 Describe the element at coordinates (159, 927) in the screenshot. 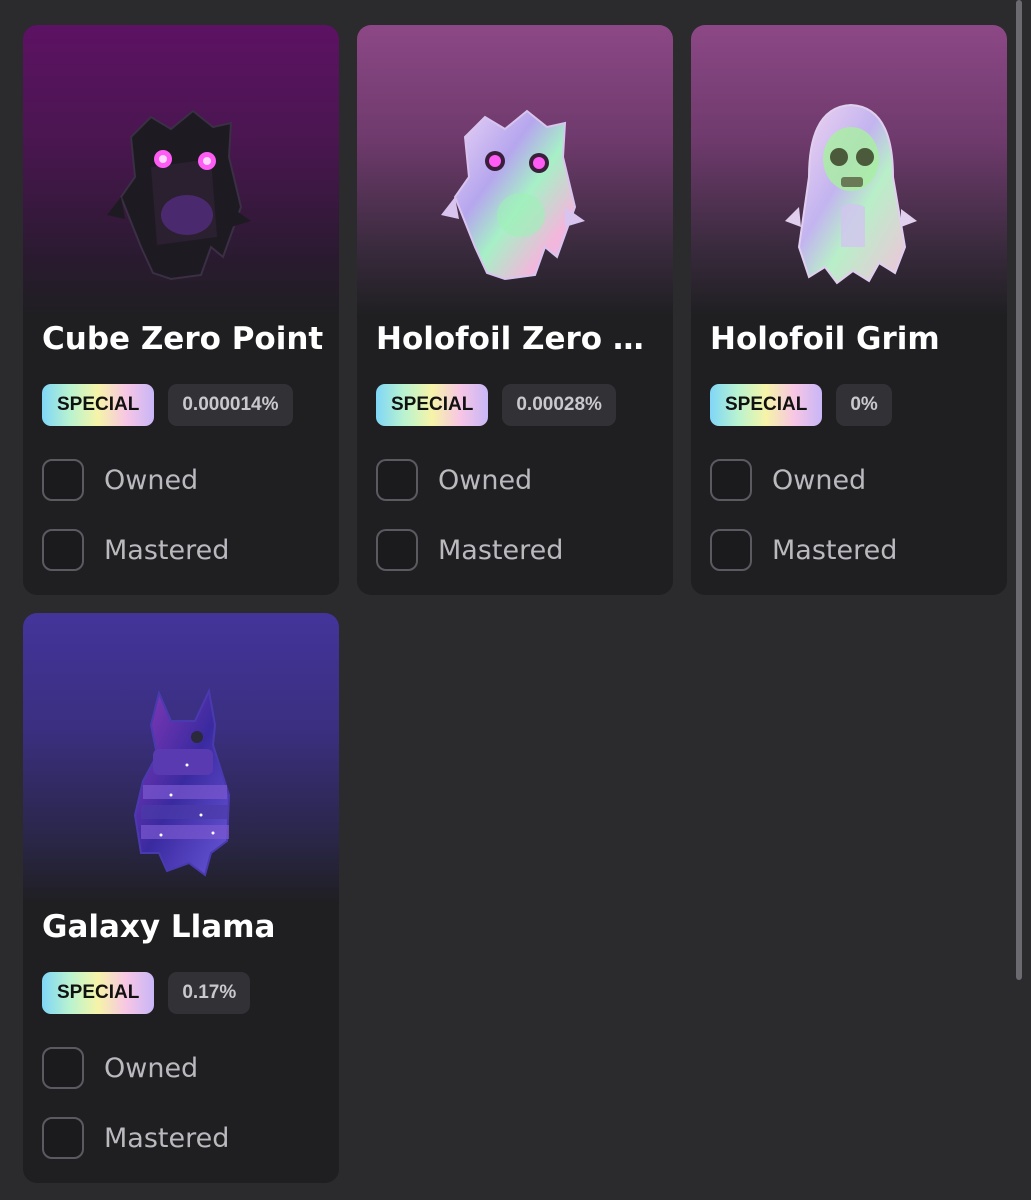

I see `item-title: Galaxy Llama` at that location.